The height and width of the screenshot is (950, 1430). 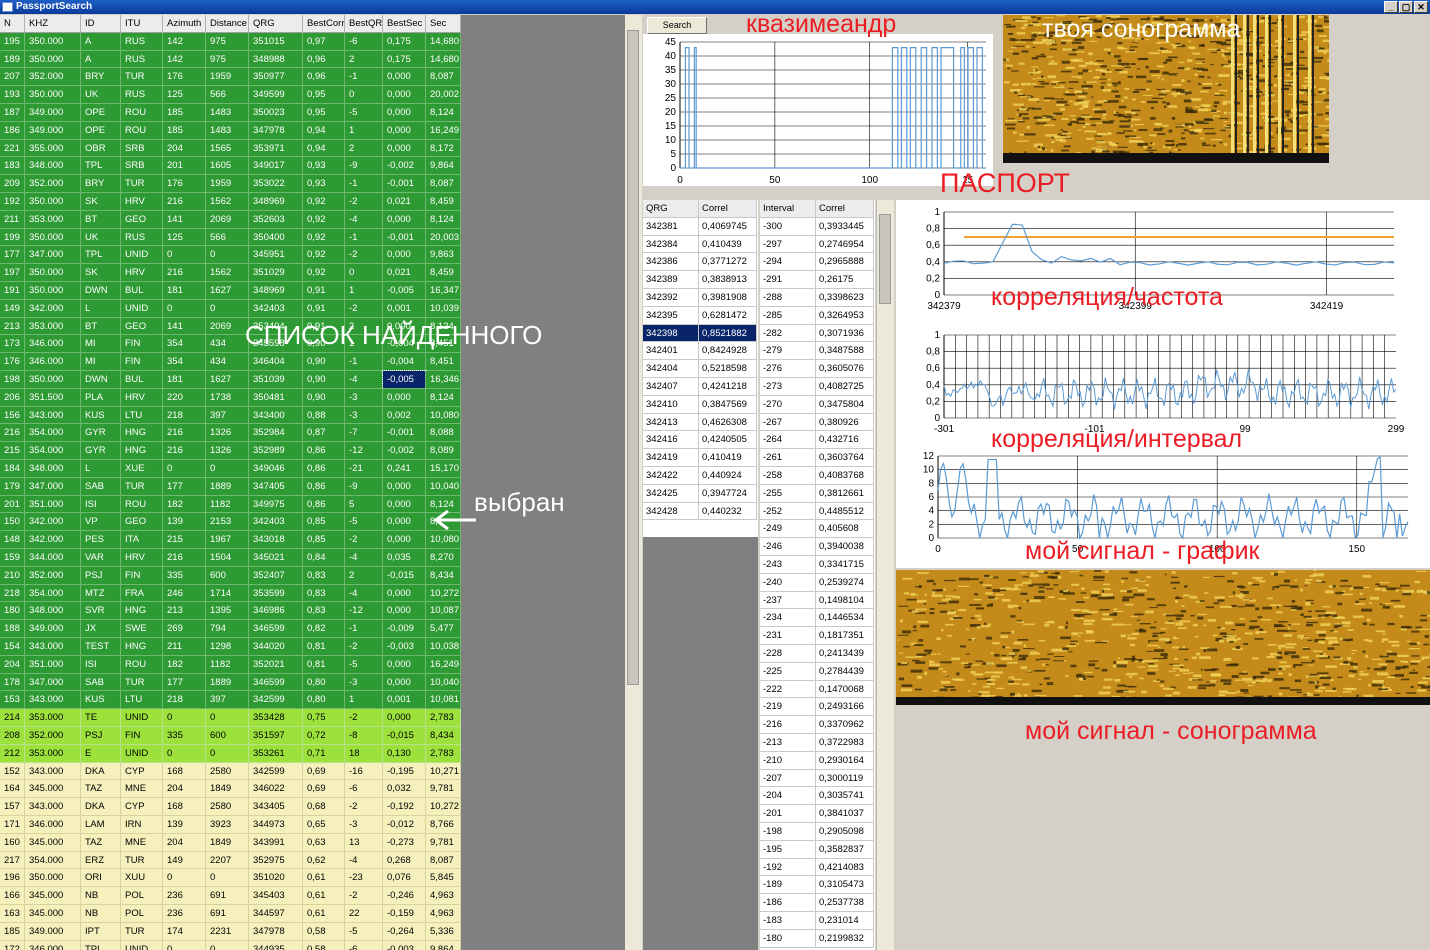 I want to click on table-cell: 207, so click(x=12, y=77).